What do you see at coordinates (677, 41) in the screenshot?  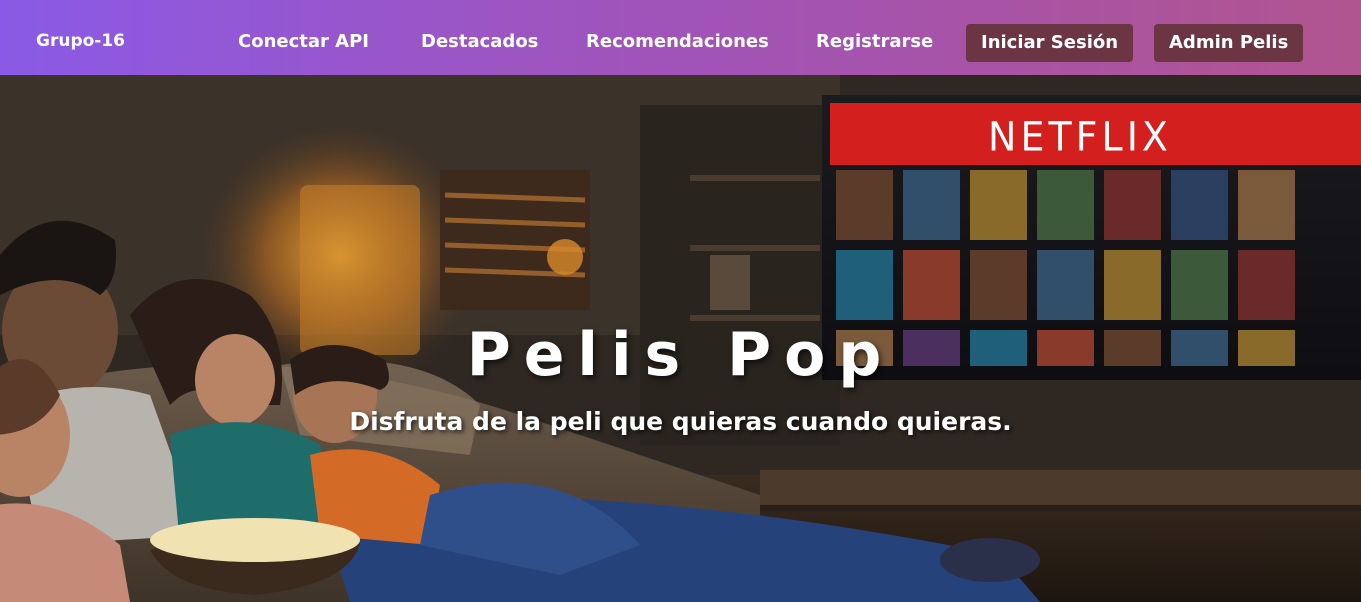 I see `nav-link-recomendaciones: Recomendaciones` at bounding box center [677, 41].